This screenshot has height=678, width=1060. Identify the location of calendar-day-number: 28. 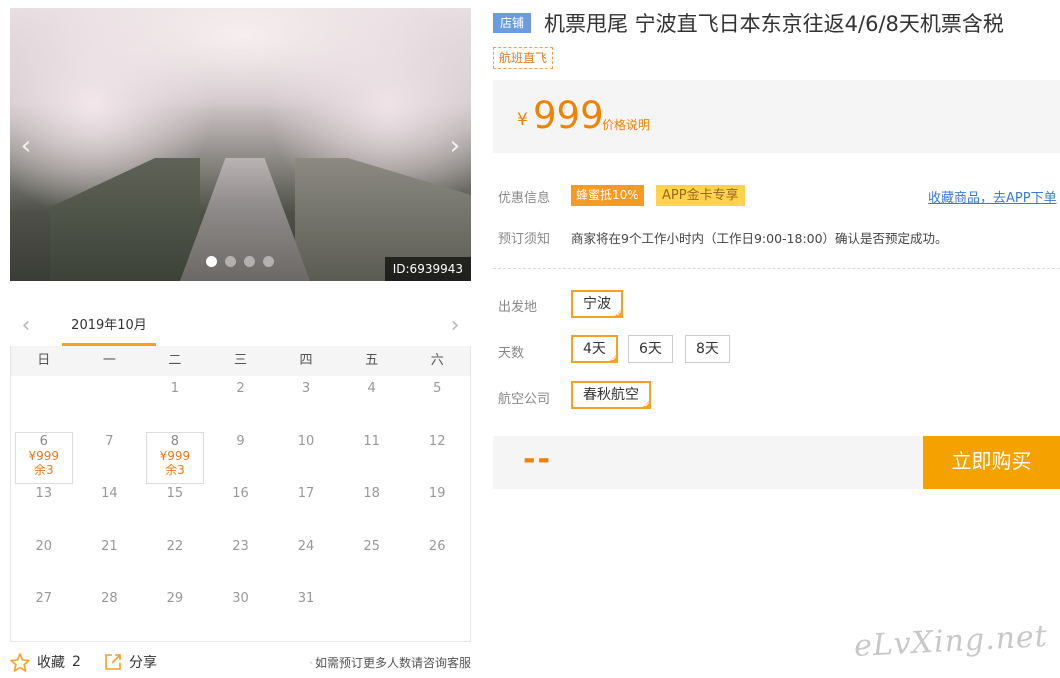
(109, 598).